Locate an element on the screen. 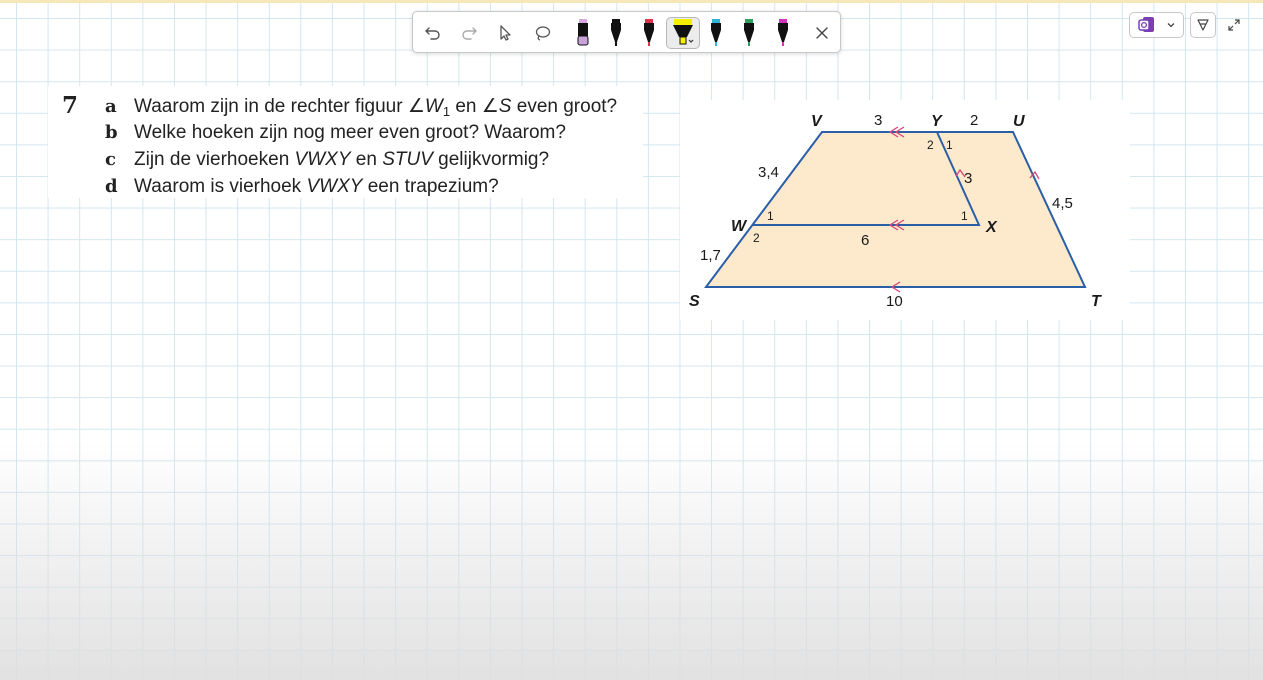  top-accent-line is located at coordinates (631, 1).